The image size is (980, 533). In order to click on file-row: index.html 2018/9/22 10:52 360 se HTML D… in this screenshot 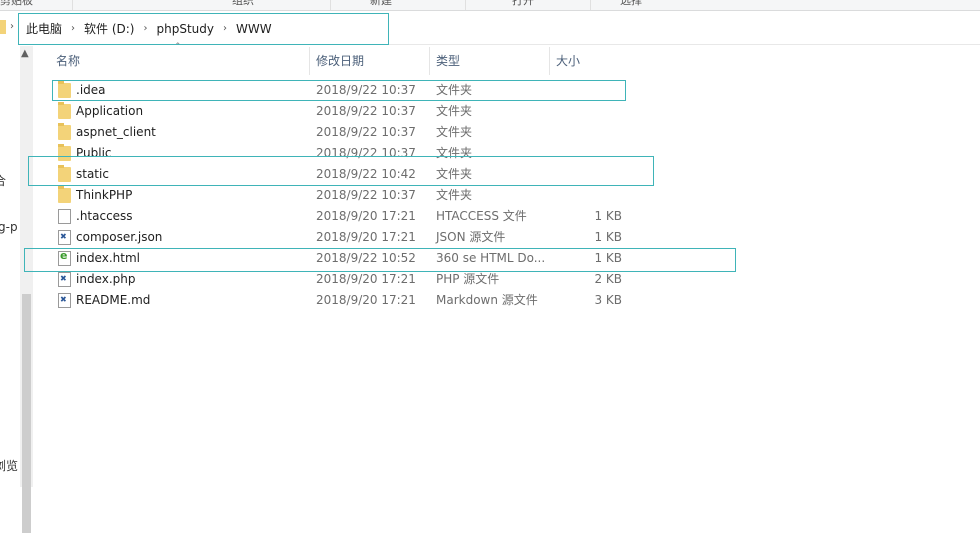, I will do `click(350, 258)`.